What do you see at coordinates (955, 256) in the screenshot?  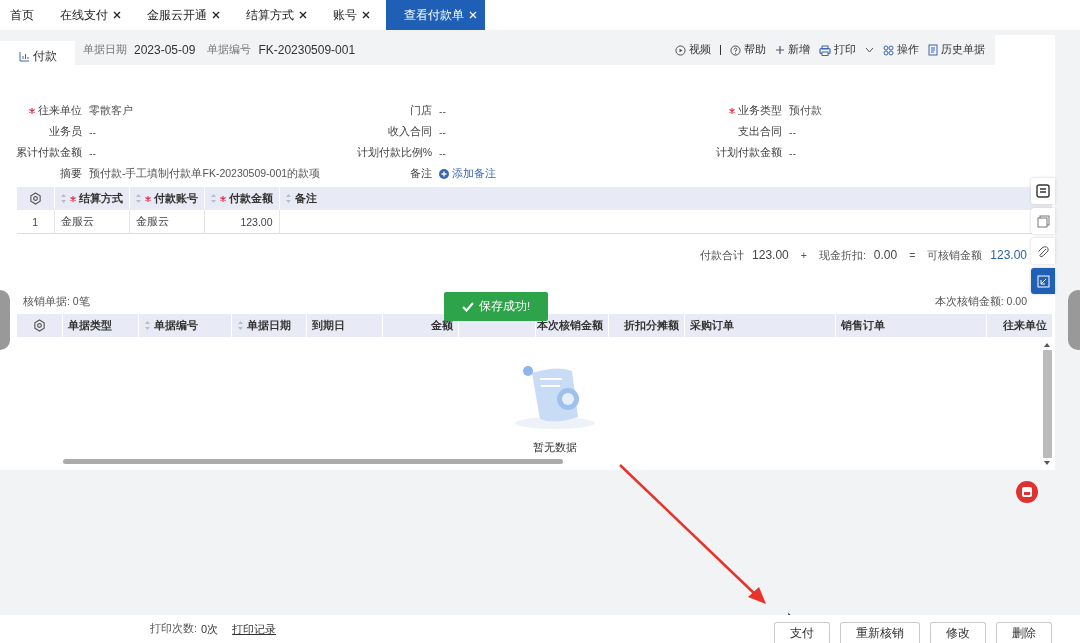 I see `total-label: 可核销金额` at bounding box center [955, 256].